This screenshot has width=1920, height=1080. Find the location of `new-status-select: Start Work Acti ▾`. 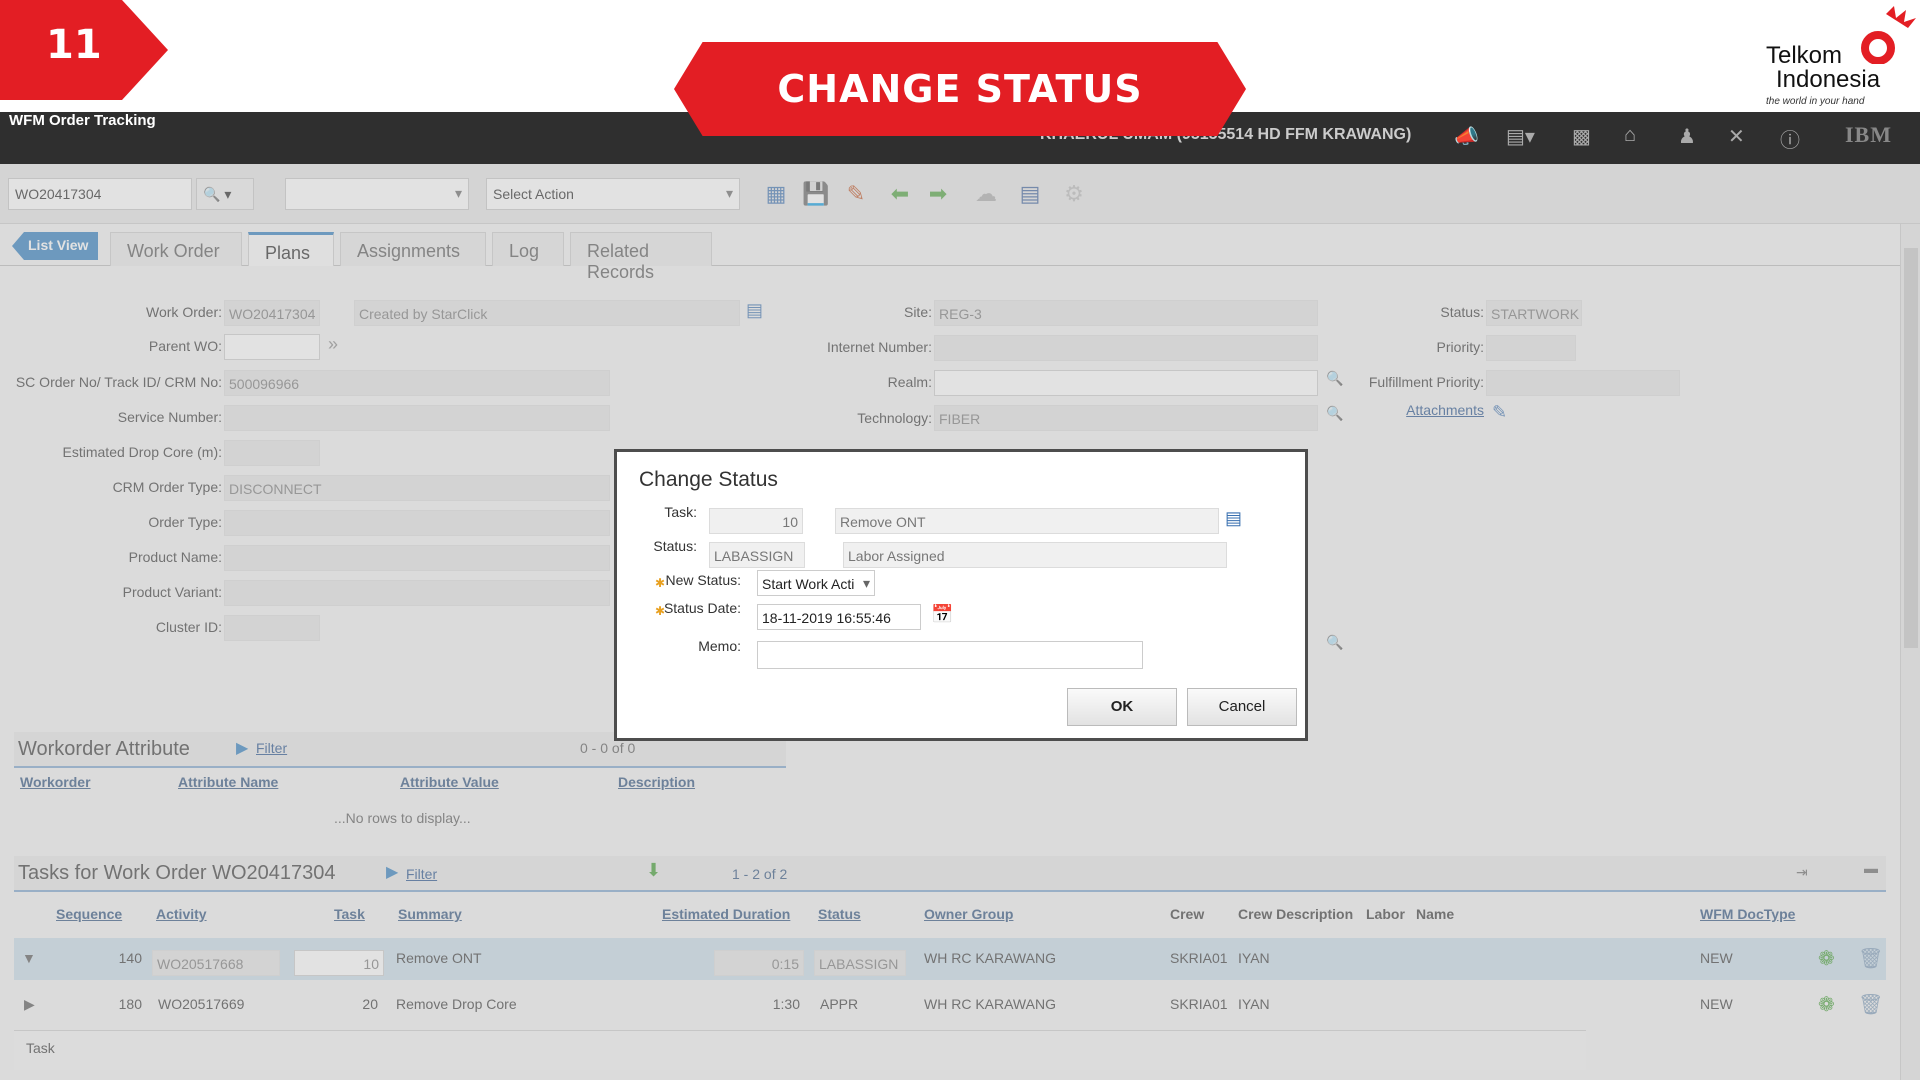

new-status-select: Start Work Acti ▾ is located at coordinates (816, 583).